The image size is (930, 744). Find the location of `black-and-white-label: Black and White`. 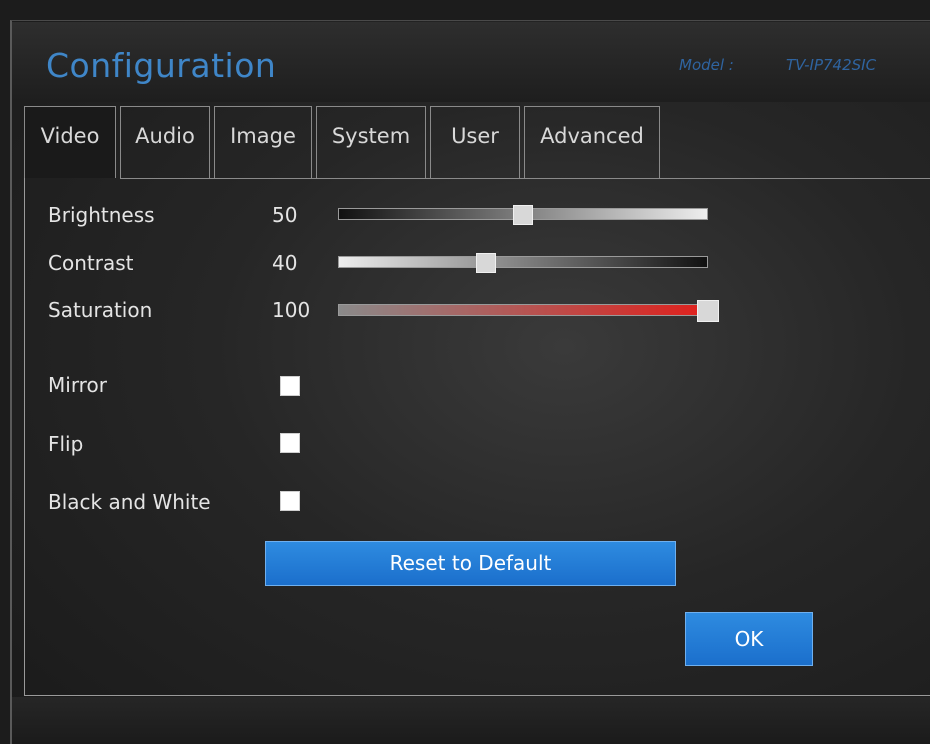

black-and-white-label: Black and White is located at coordinates (129, 502).